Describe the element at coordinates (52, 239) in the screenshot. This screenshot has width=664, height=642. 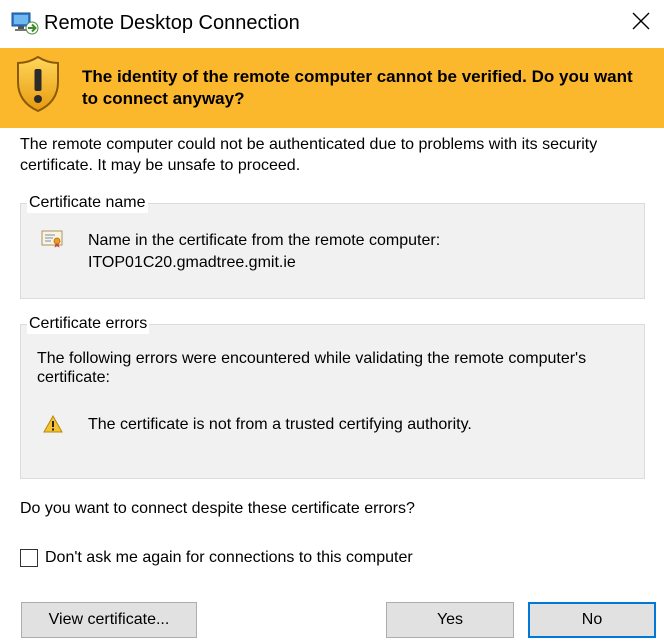
I see `certificate-icon` at that location.